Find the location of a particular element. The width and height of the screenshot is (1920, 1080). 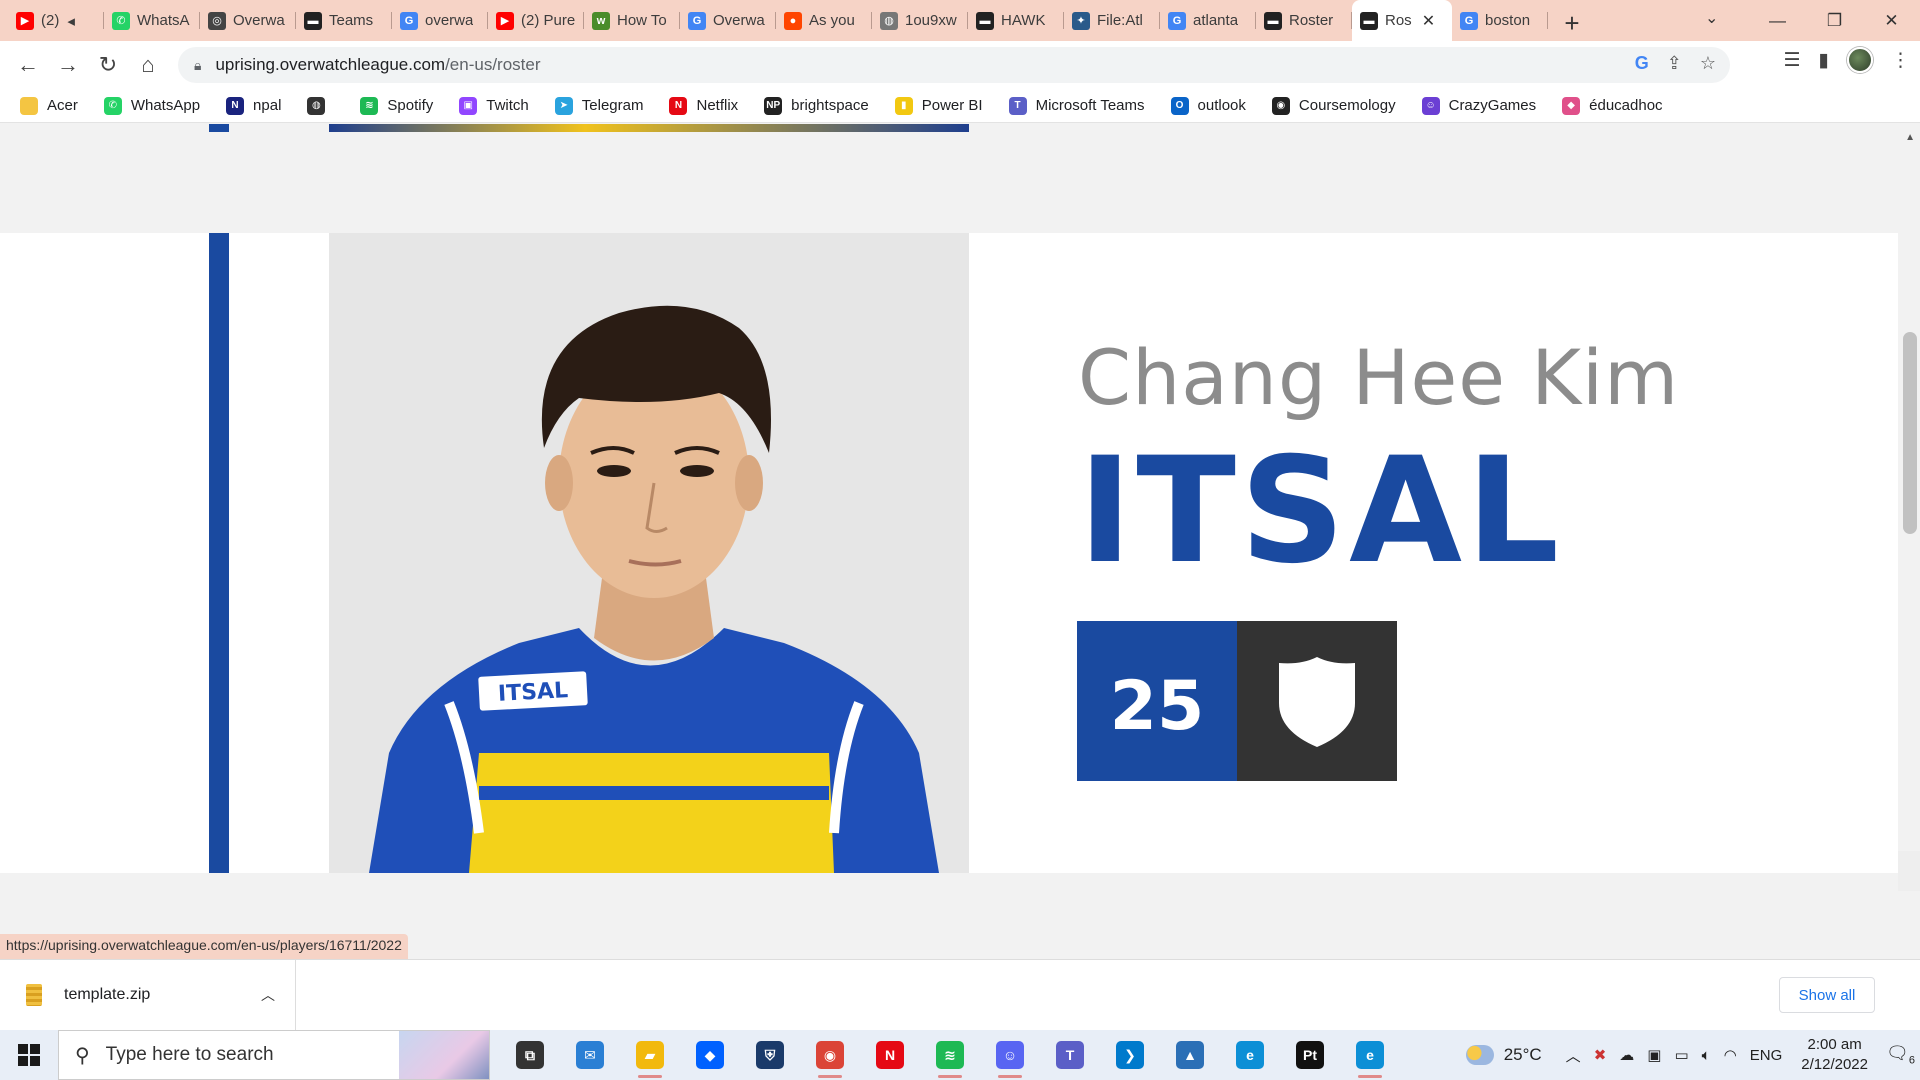

bookmark-item: ◉ Coursemology is located at coordinates (1333, 105).